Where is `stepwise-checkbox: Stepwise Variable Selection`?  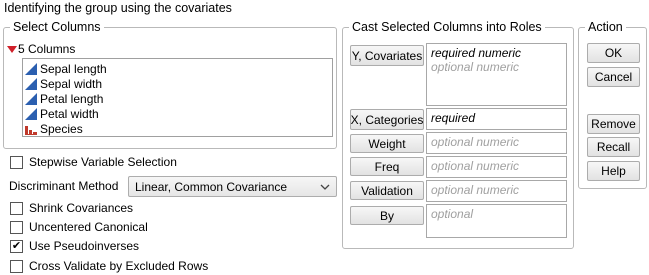
stepwise-checkbox: Stepwise Variable Selection is located at coordinates (93, 162).